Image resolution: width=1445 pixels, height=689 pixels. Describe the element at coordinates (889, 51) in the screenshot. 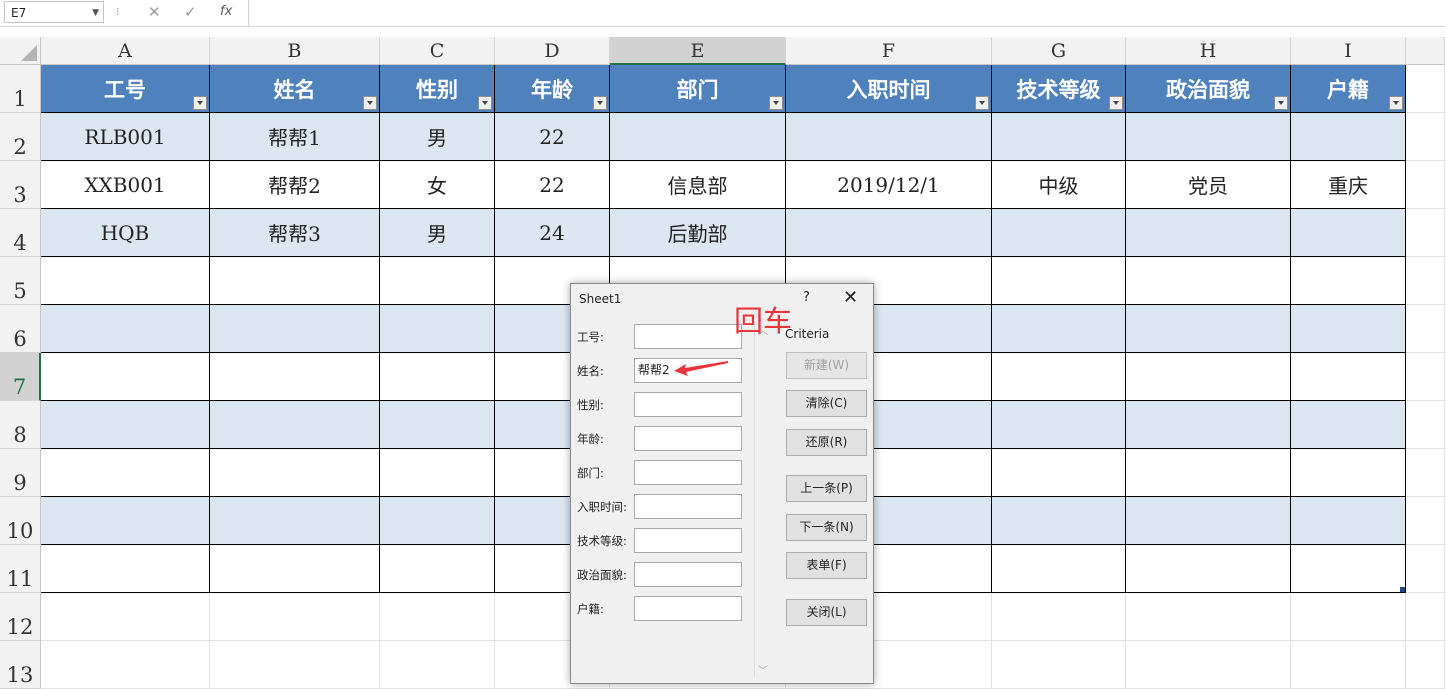

I see `column-header-f: F` at that location.